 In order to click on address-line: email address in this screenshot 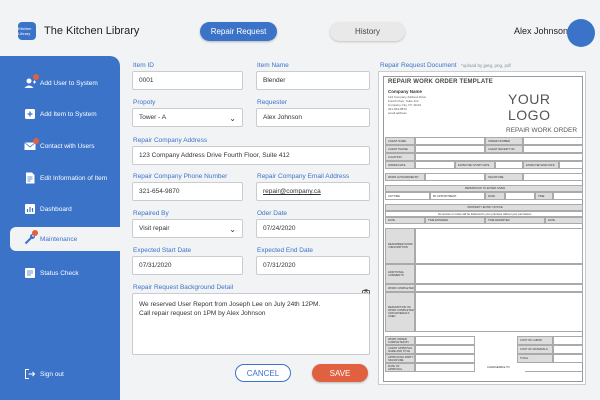, I will do `click(397, 113)`.